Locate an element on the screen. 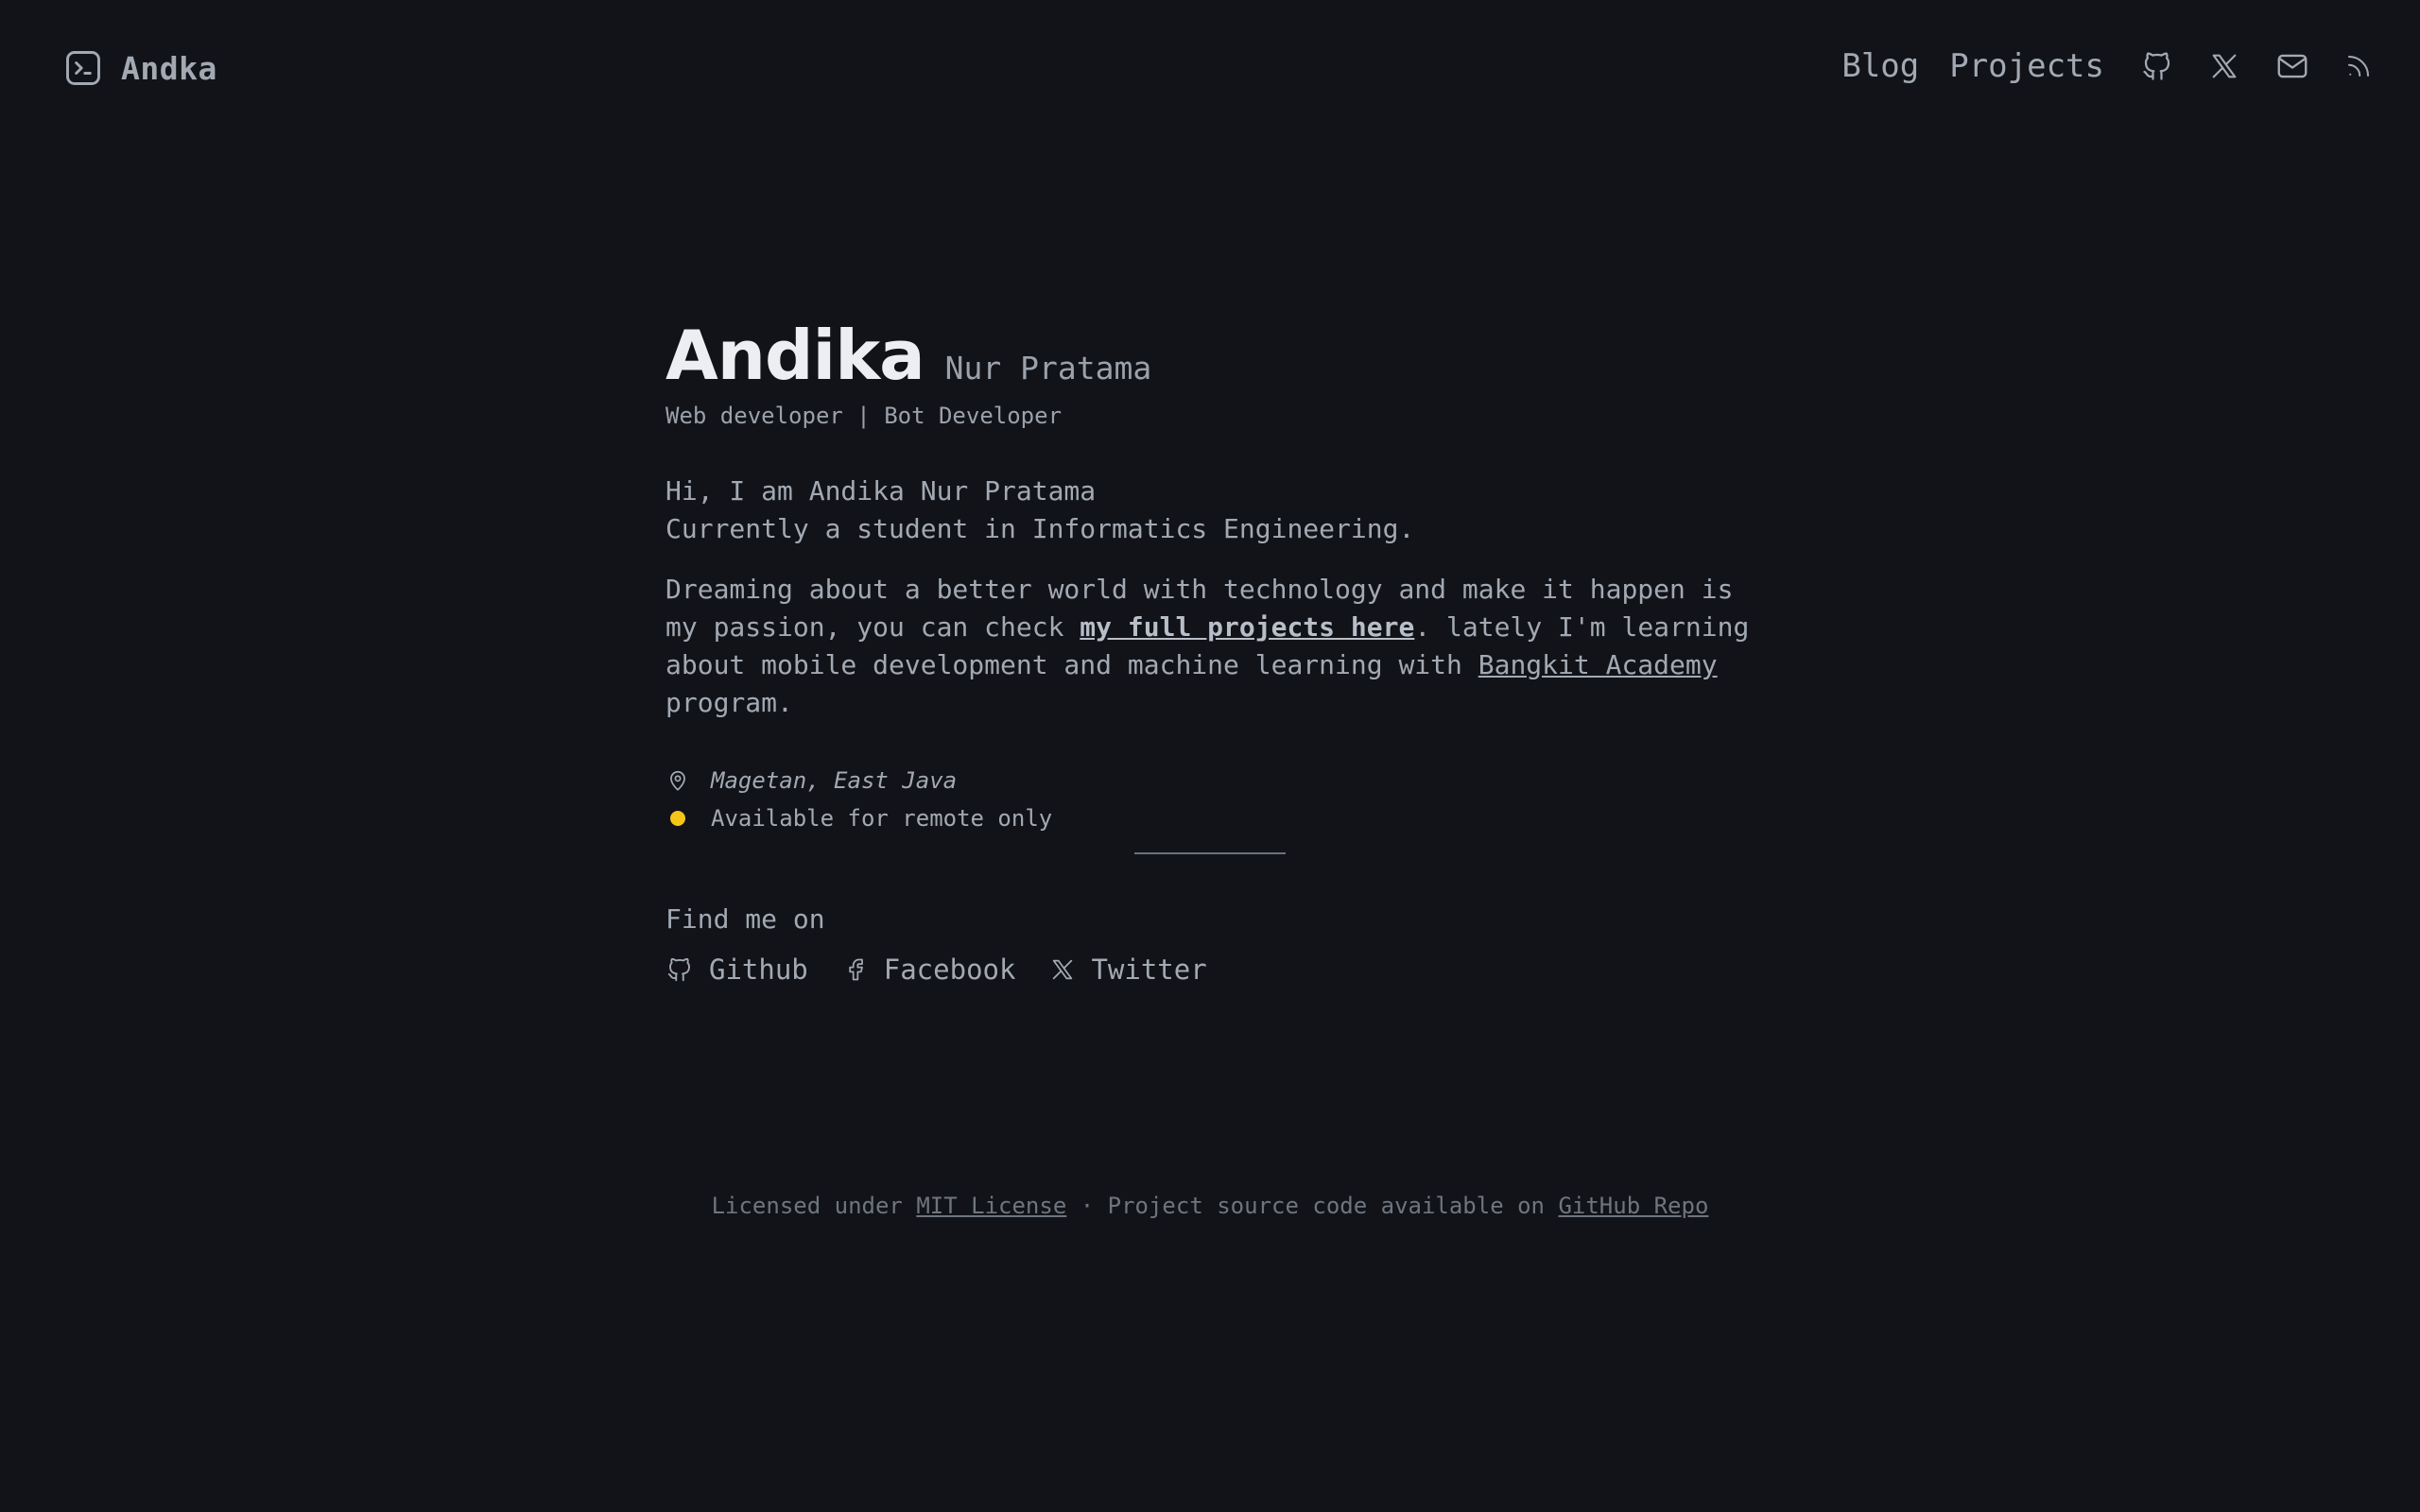 This screenshot has width=2420, height=1512. projects-link: my full projects here is located at coordinates (1247, 627).